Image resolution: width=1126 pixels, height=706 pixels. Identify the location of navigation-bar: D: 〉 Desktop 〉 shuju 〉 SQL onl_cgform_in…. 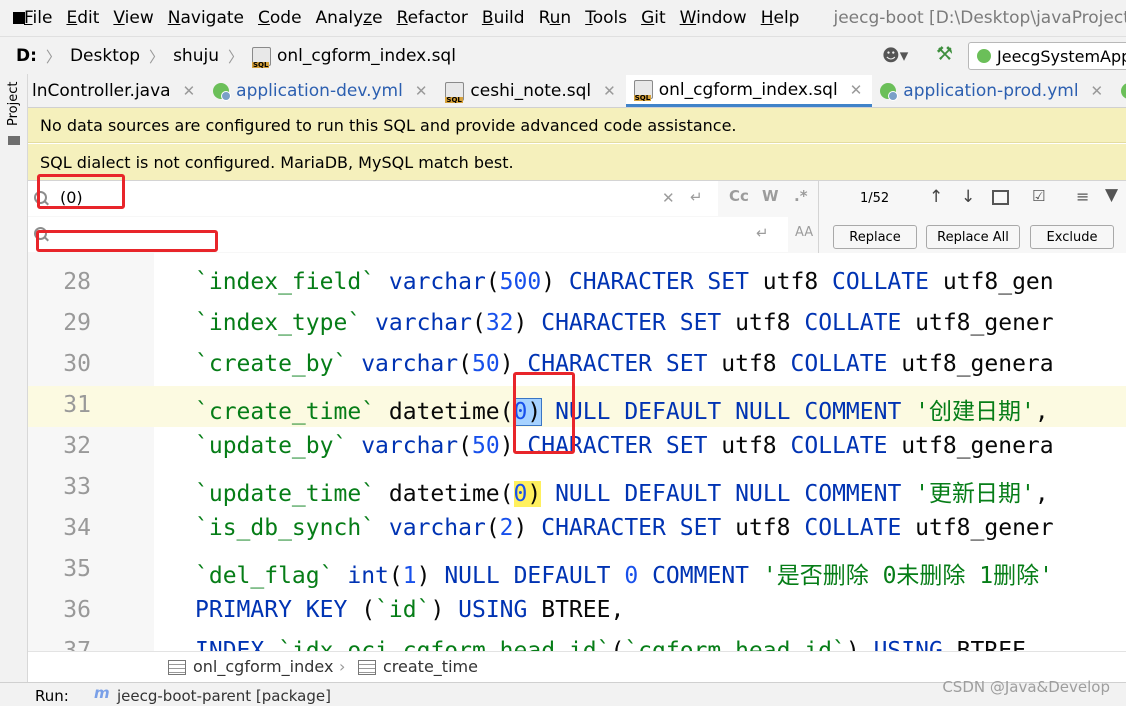
(563, 55).